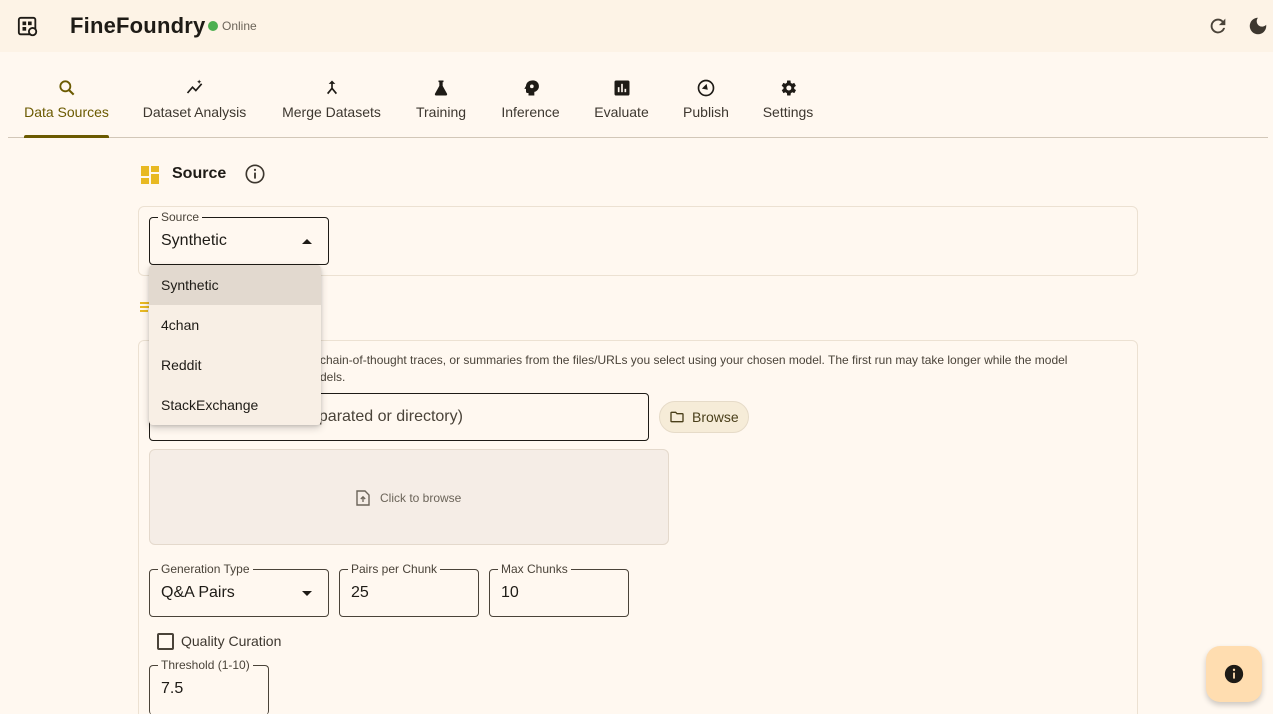  I want to click on tab-training: Training, so click(441, 108).